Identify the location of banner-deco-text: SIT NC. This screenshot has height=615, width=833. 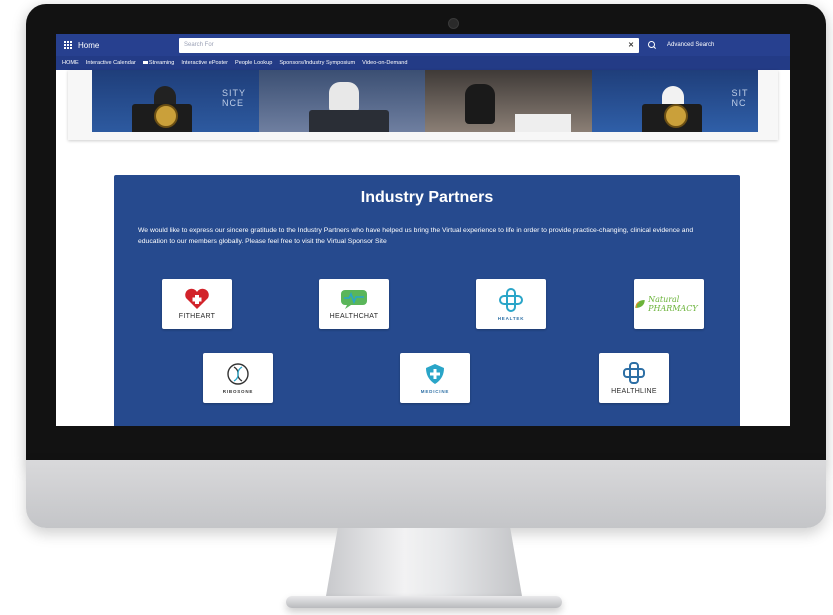
(740, 98).